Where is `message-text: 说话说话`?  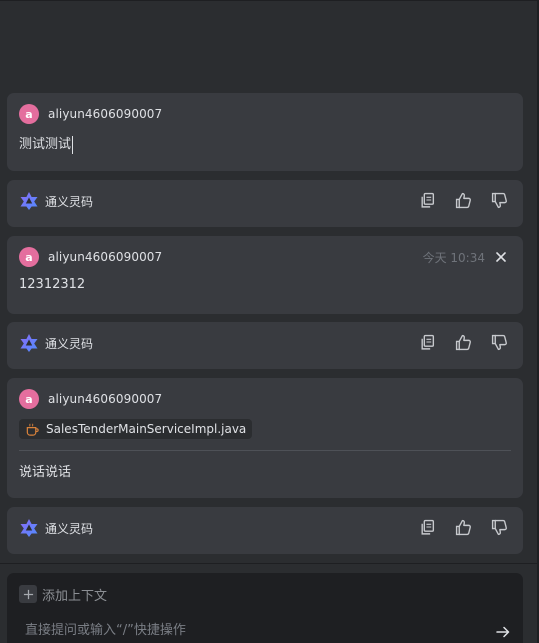
message-text: 说话说话 is located at coordinates (45, 470).